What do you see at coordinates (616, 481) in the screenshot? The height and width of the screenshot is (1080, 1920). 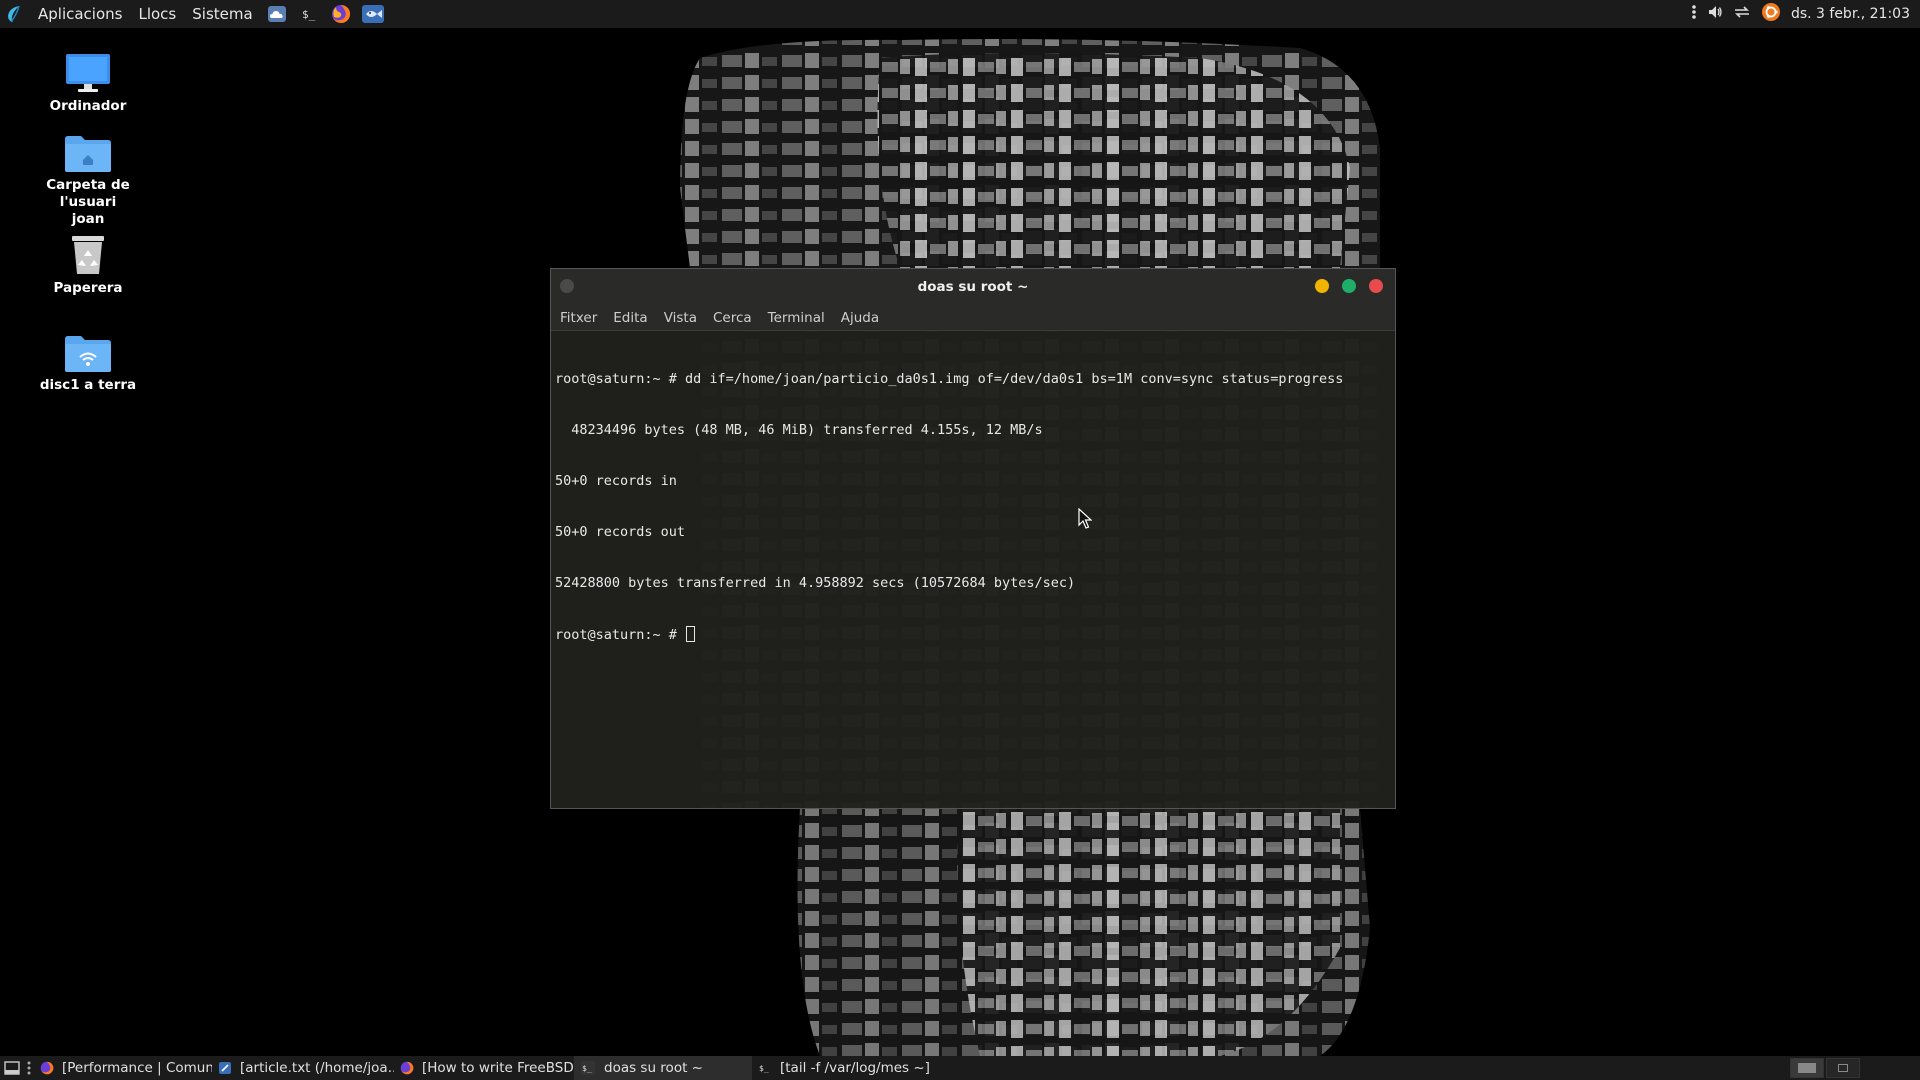 I see `terminal-line: 50+0 records in` at bounding box center [616, 481].